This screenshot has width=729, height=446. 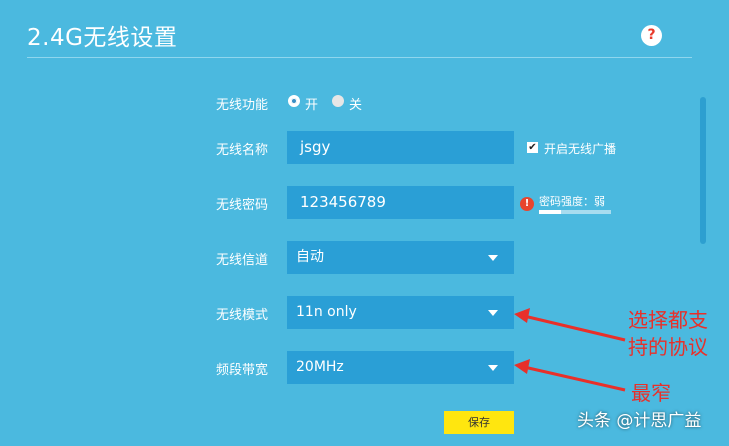 What do you see at coordinates (574, 328) in the screenshot?
I see `arrow-to-mode` at bounding box center [574, 328].